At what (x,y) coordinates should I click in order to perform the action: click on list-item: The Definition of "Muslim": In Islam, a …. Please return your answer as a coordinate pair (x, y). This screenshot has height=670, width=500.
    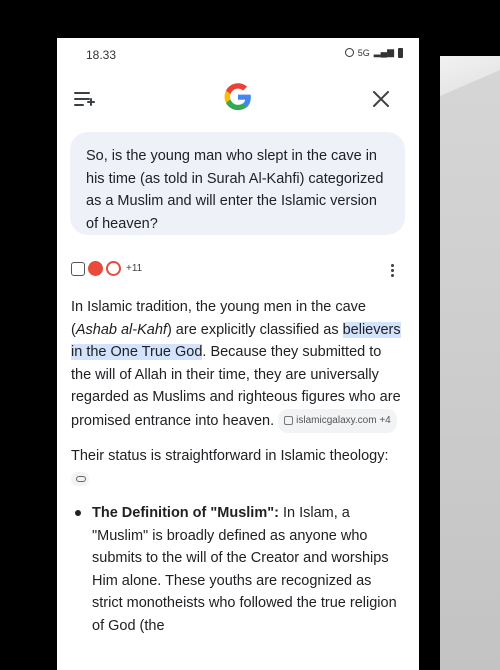
    Looking at the image, I should click on (238, 569).